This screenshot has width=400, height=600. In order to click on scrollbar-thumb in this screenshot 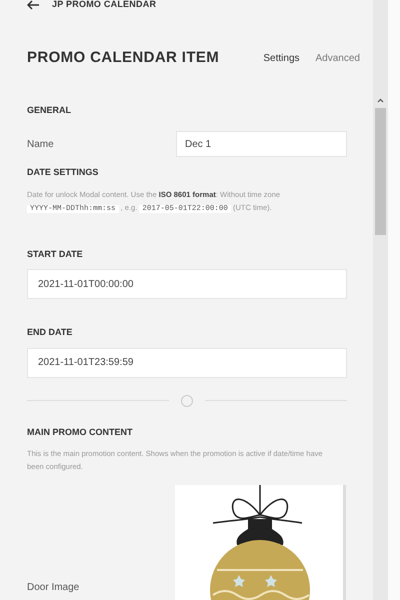, I will do `click(380, 171)`.